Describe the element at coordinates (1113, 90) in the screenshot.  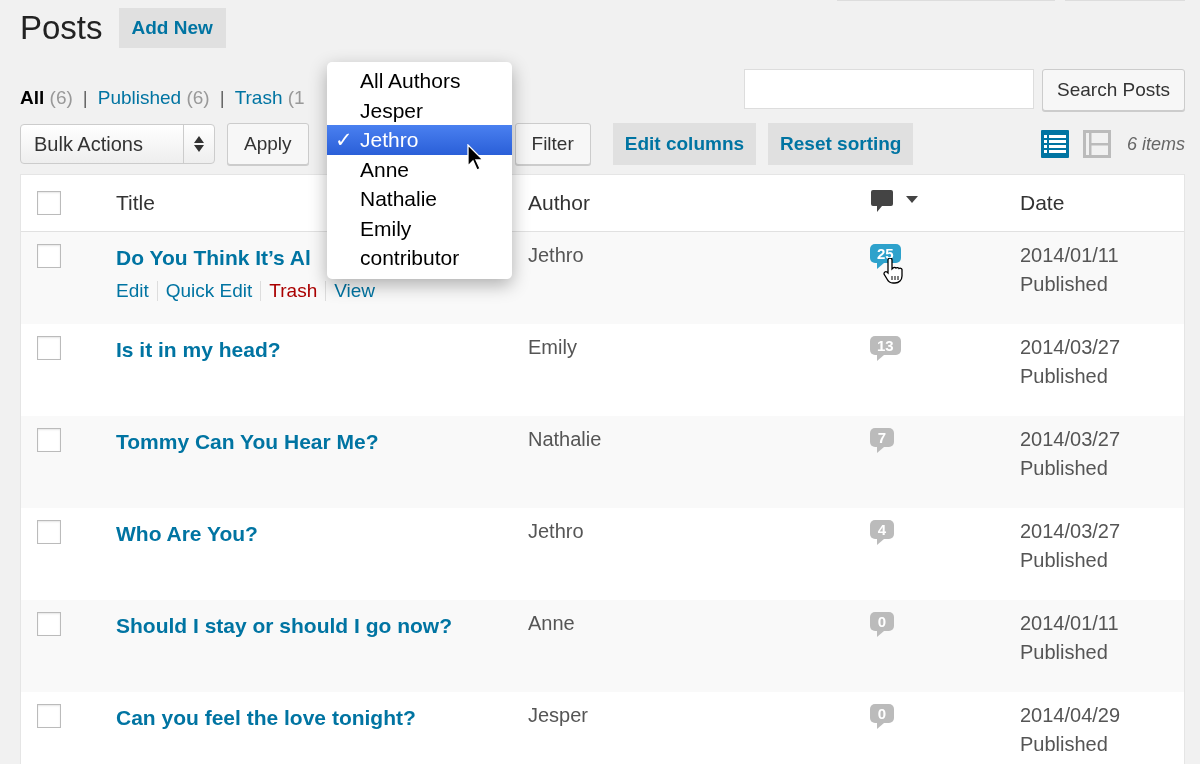
I see `search-button: Search Posts` at that location.